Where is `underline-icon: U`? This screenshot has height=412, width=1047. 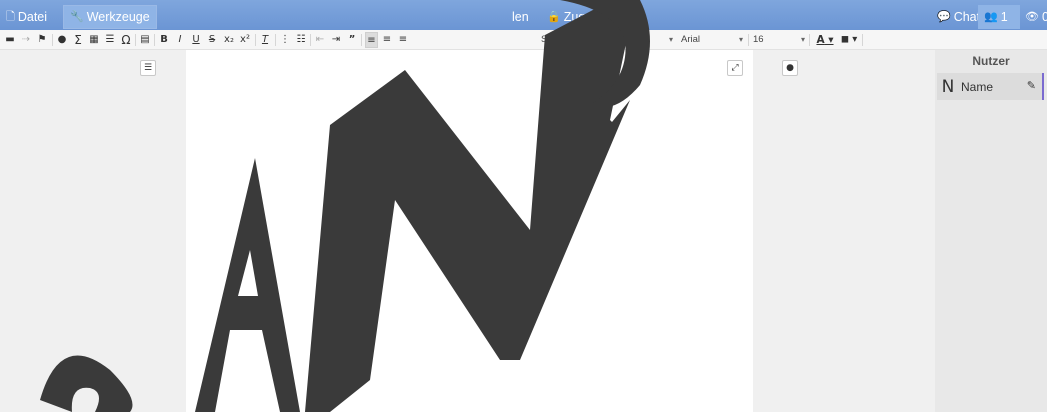
underline-icon: U is located at coordinates (196, 40).